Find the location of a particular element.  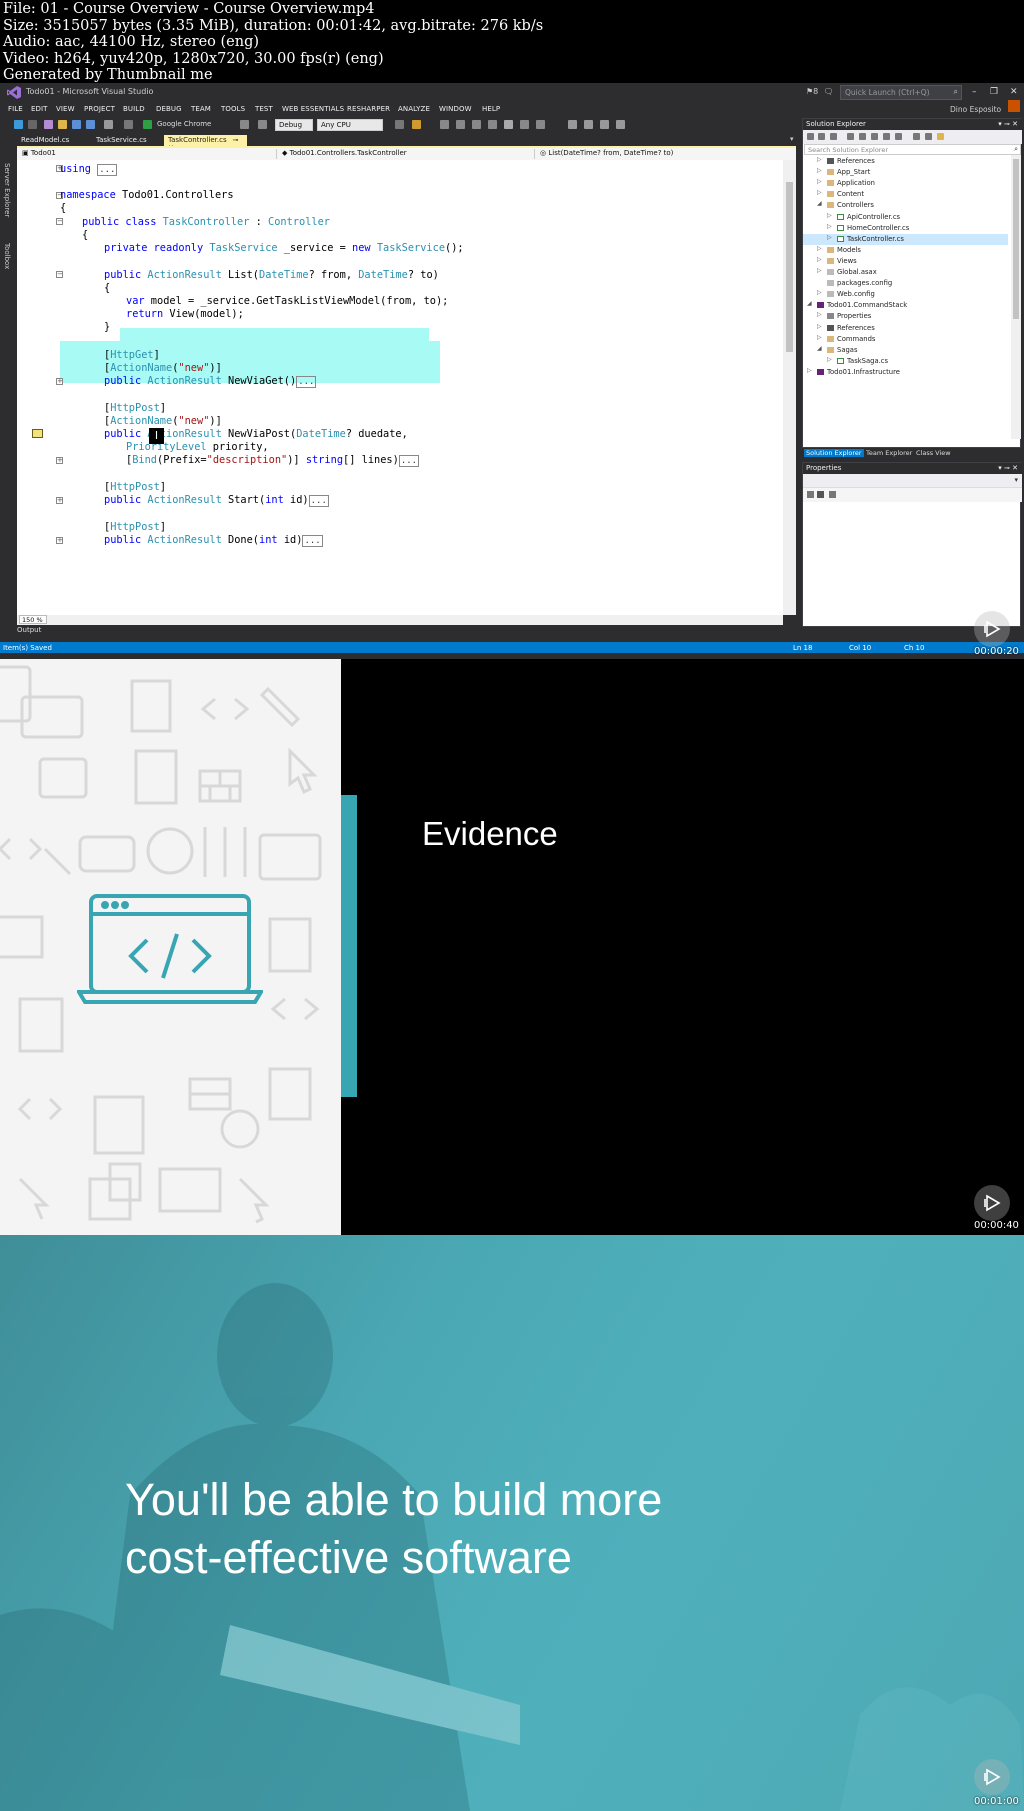

tab-team-explorer: Team Explorer is located at coordinates (889, 453).